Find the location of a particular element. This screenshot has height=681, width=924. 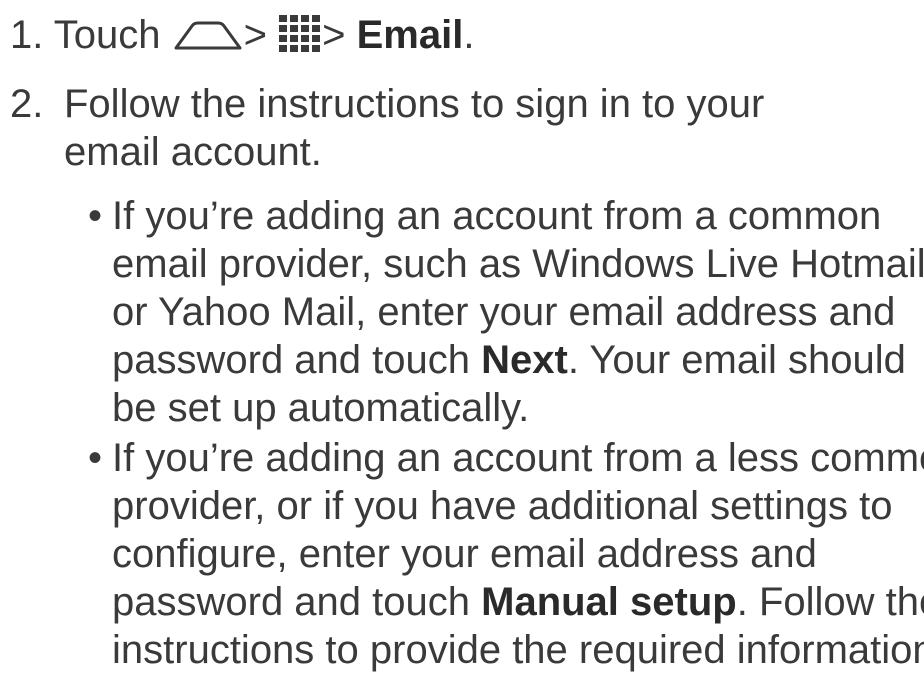

apps-grid-icon is located at coordinates (300, 37).